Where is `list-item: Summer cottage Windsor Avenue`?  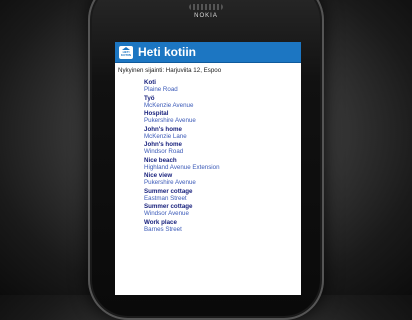 list-item: Summer cottage Windsor Avenue is located at coordinates (222, 210).